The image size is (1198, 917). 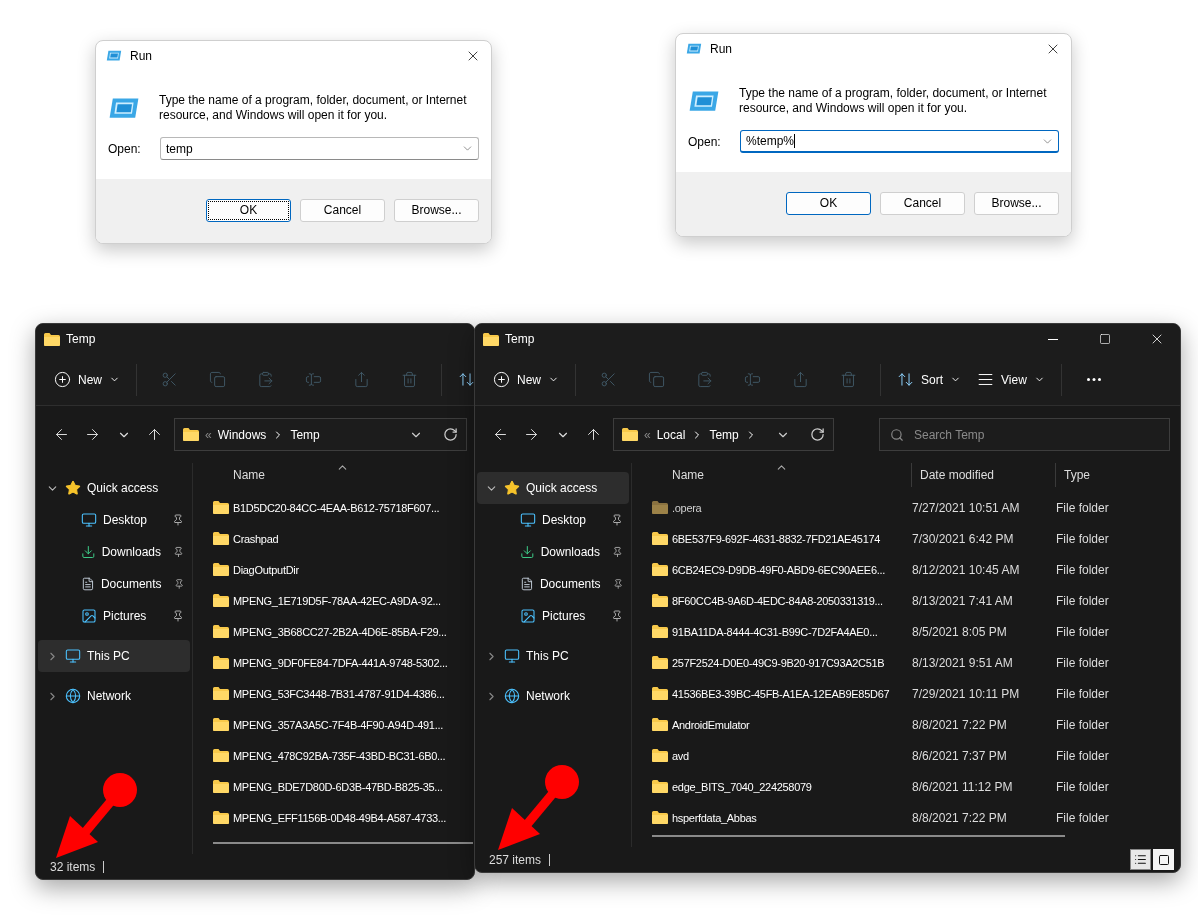 What do you see at coordinates (89, 616) in the screenshot?
I see `pictures-icon` at bounding box center [89, 616].